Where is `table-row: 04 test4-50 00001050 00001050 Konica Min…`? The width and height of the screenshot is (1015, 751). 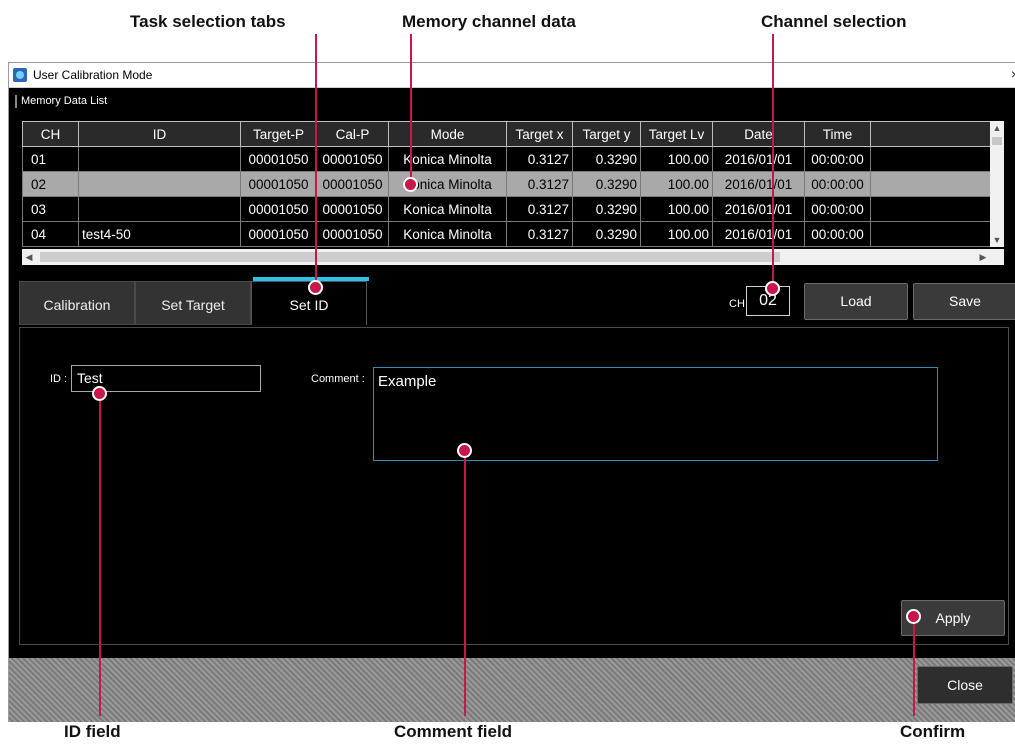
table-row: 04 test4-50 00001050 00001050 Konica Min… is located at coordinates (509, 234).